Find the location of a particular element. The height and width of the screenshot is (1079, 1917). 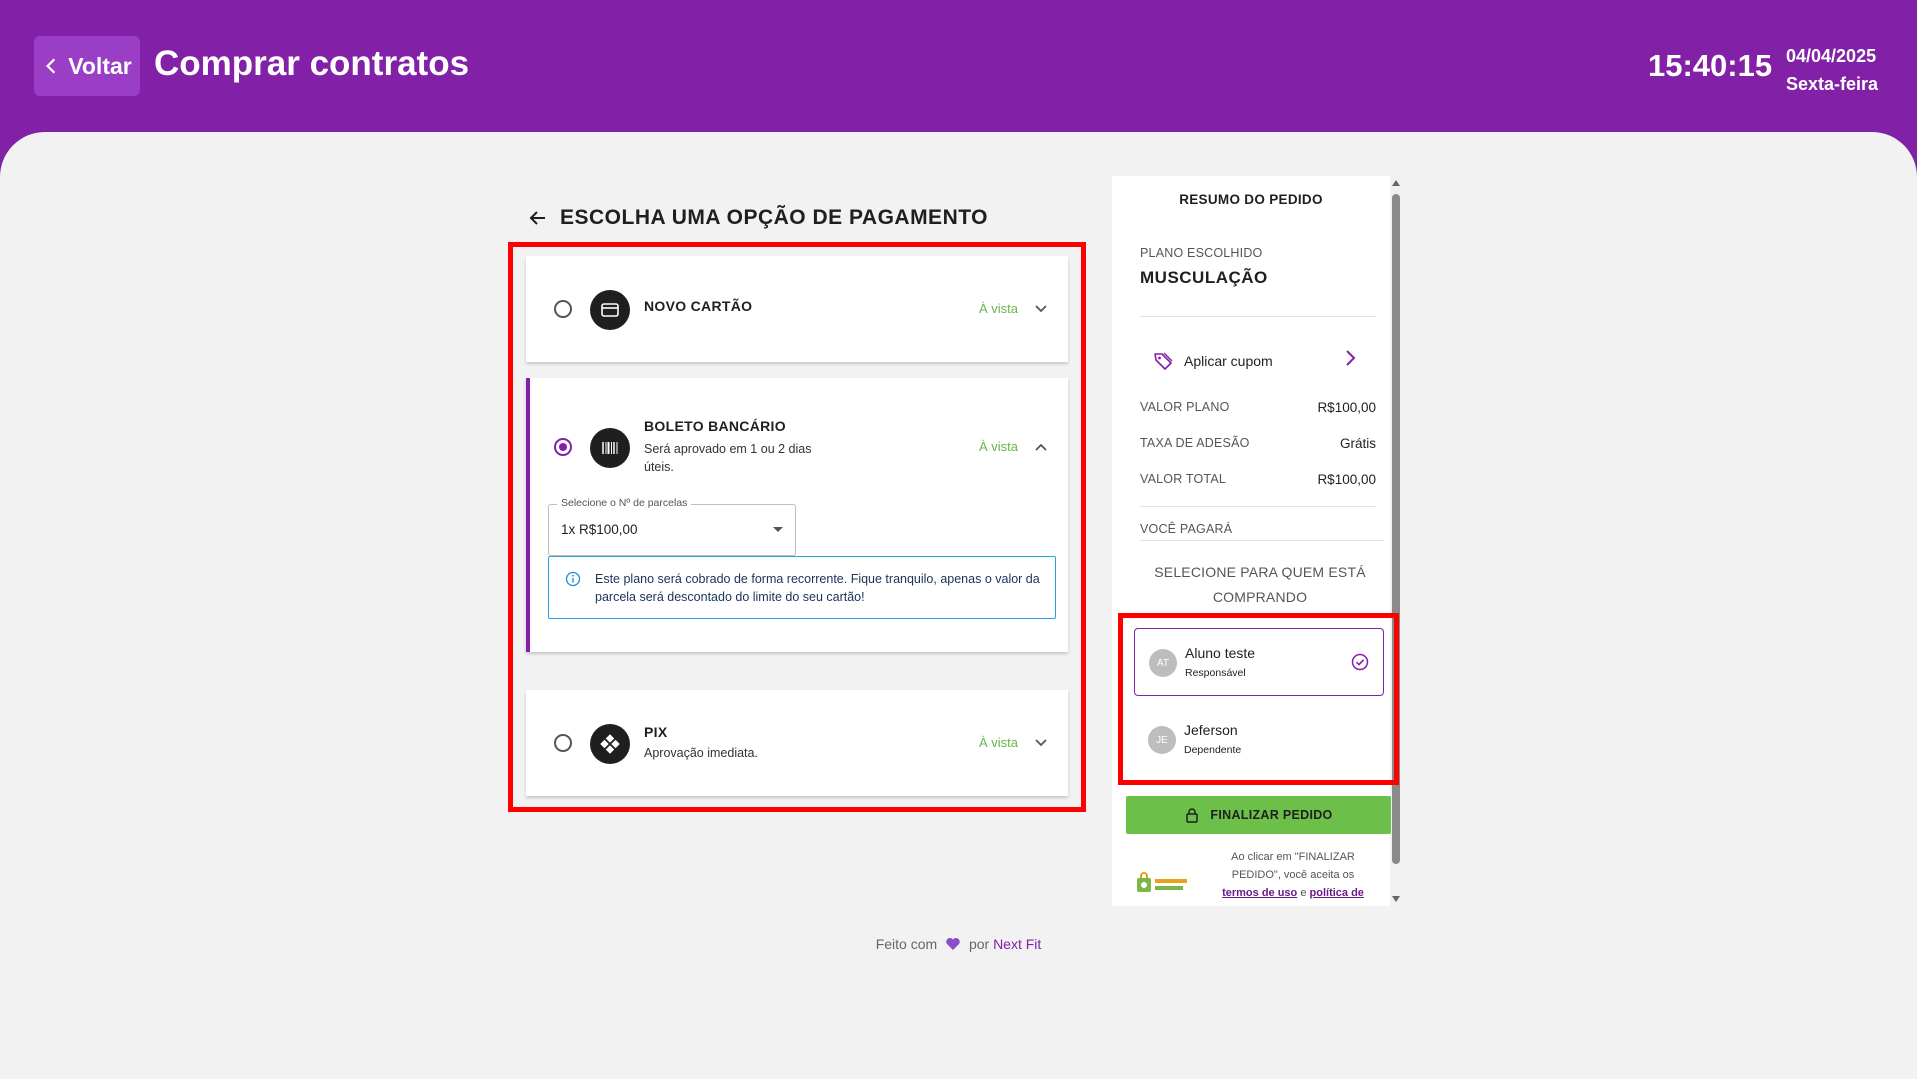

back-button-label: Voltar is located at coordinates (100, 65).